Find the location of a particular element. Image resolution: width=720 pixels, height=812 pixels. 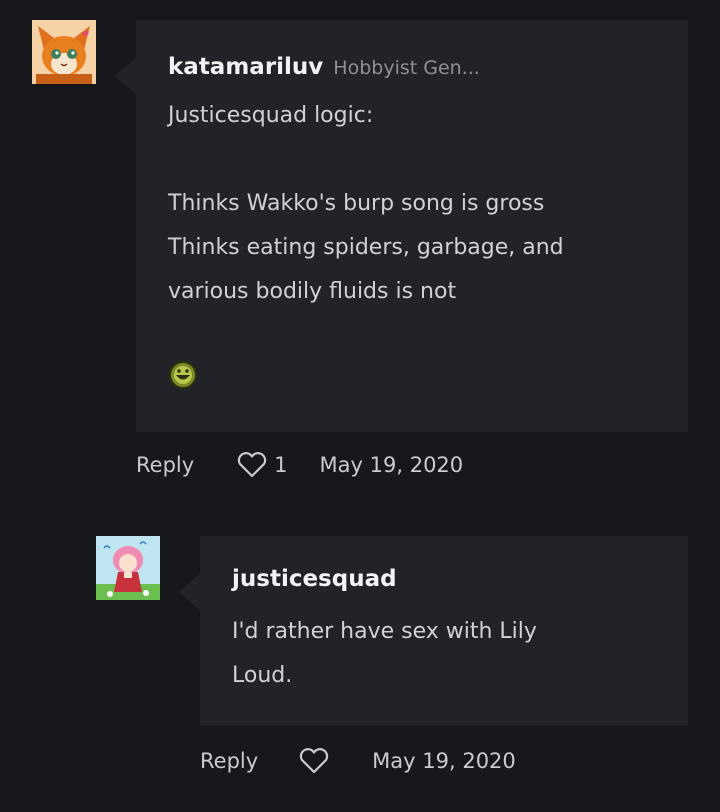

username: katamariluv is located at coordinates (245, 67).